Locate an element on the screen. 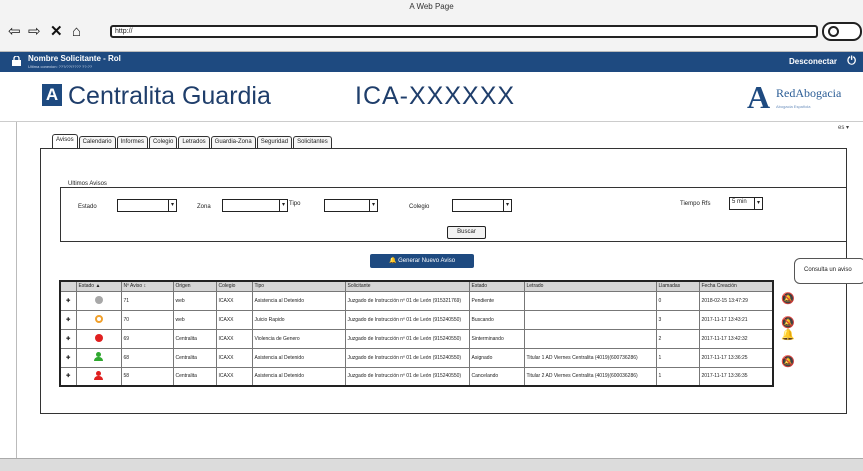 The height and width of the screenshot is (471, 863). user-last-connection: Ultima conexion: ???/??/???? ??:?? is located at coordinates (60, 66).